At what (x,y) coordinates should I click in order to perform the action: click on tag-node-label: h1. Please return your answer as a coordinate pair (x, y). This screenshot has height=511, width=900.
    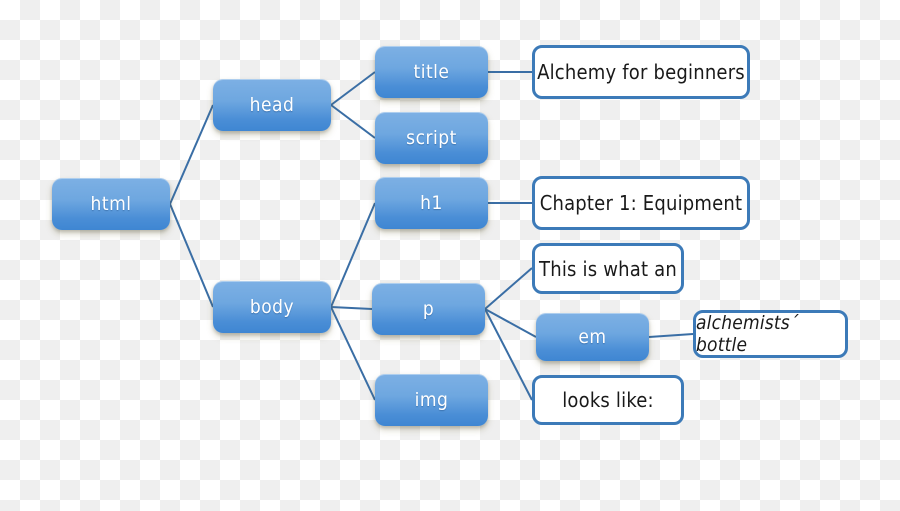
    Looking at the image, I should click on (431, 203).